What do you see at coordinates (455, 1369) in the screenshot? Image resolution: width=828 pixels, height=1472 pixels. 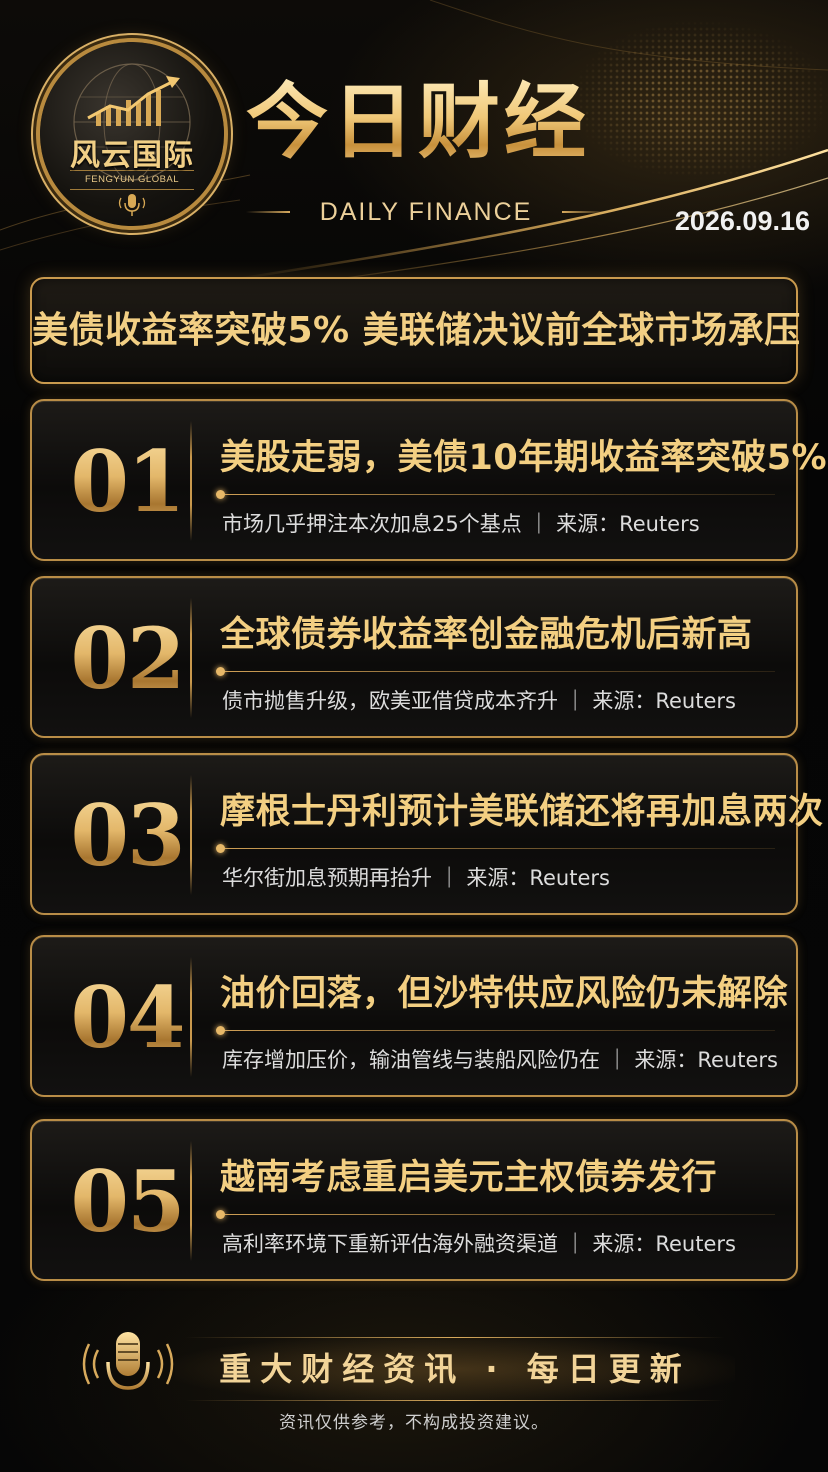 I see `footer-slogan: 重大财经资讯 · 每日更新` at bounding box center [455, 1369].